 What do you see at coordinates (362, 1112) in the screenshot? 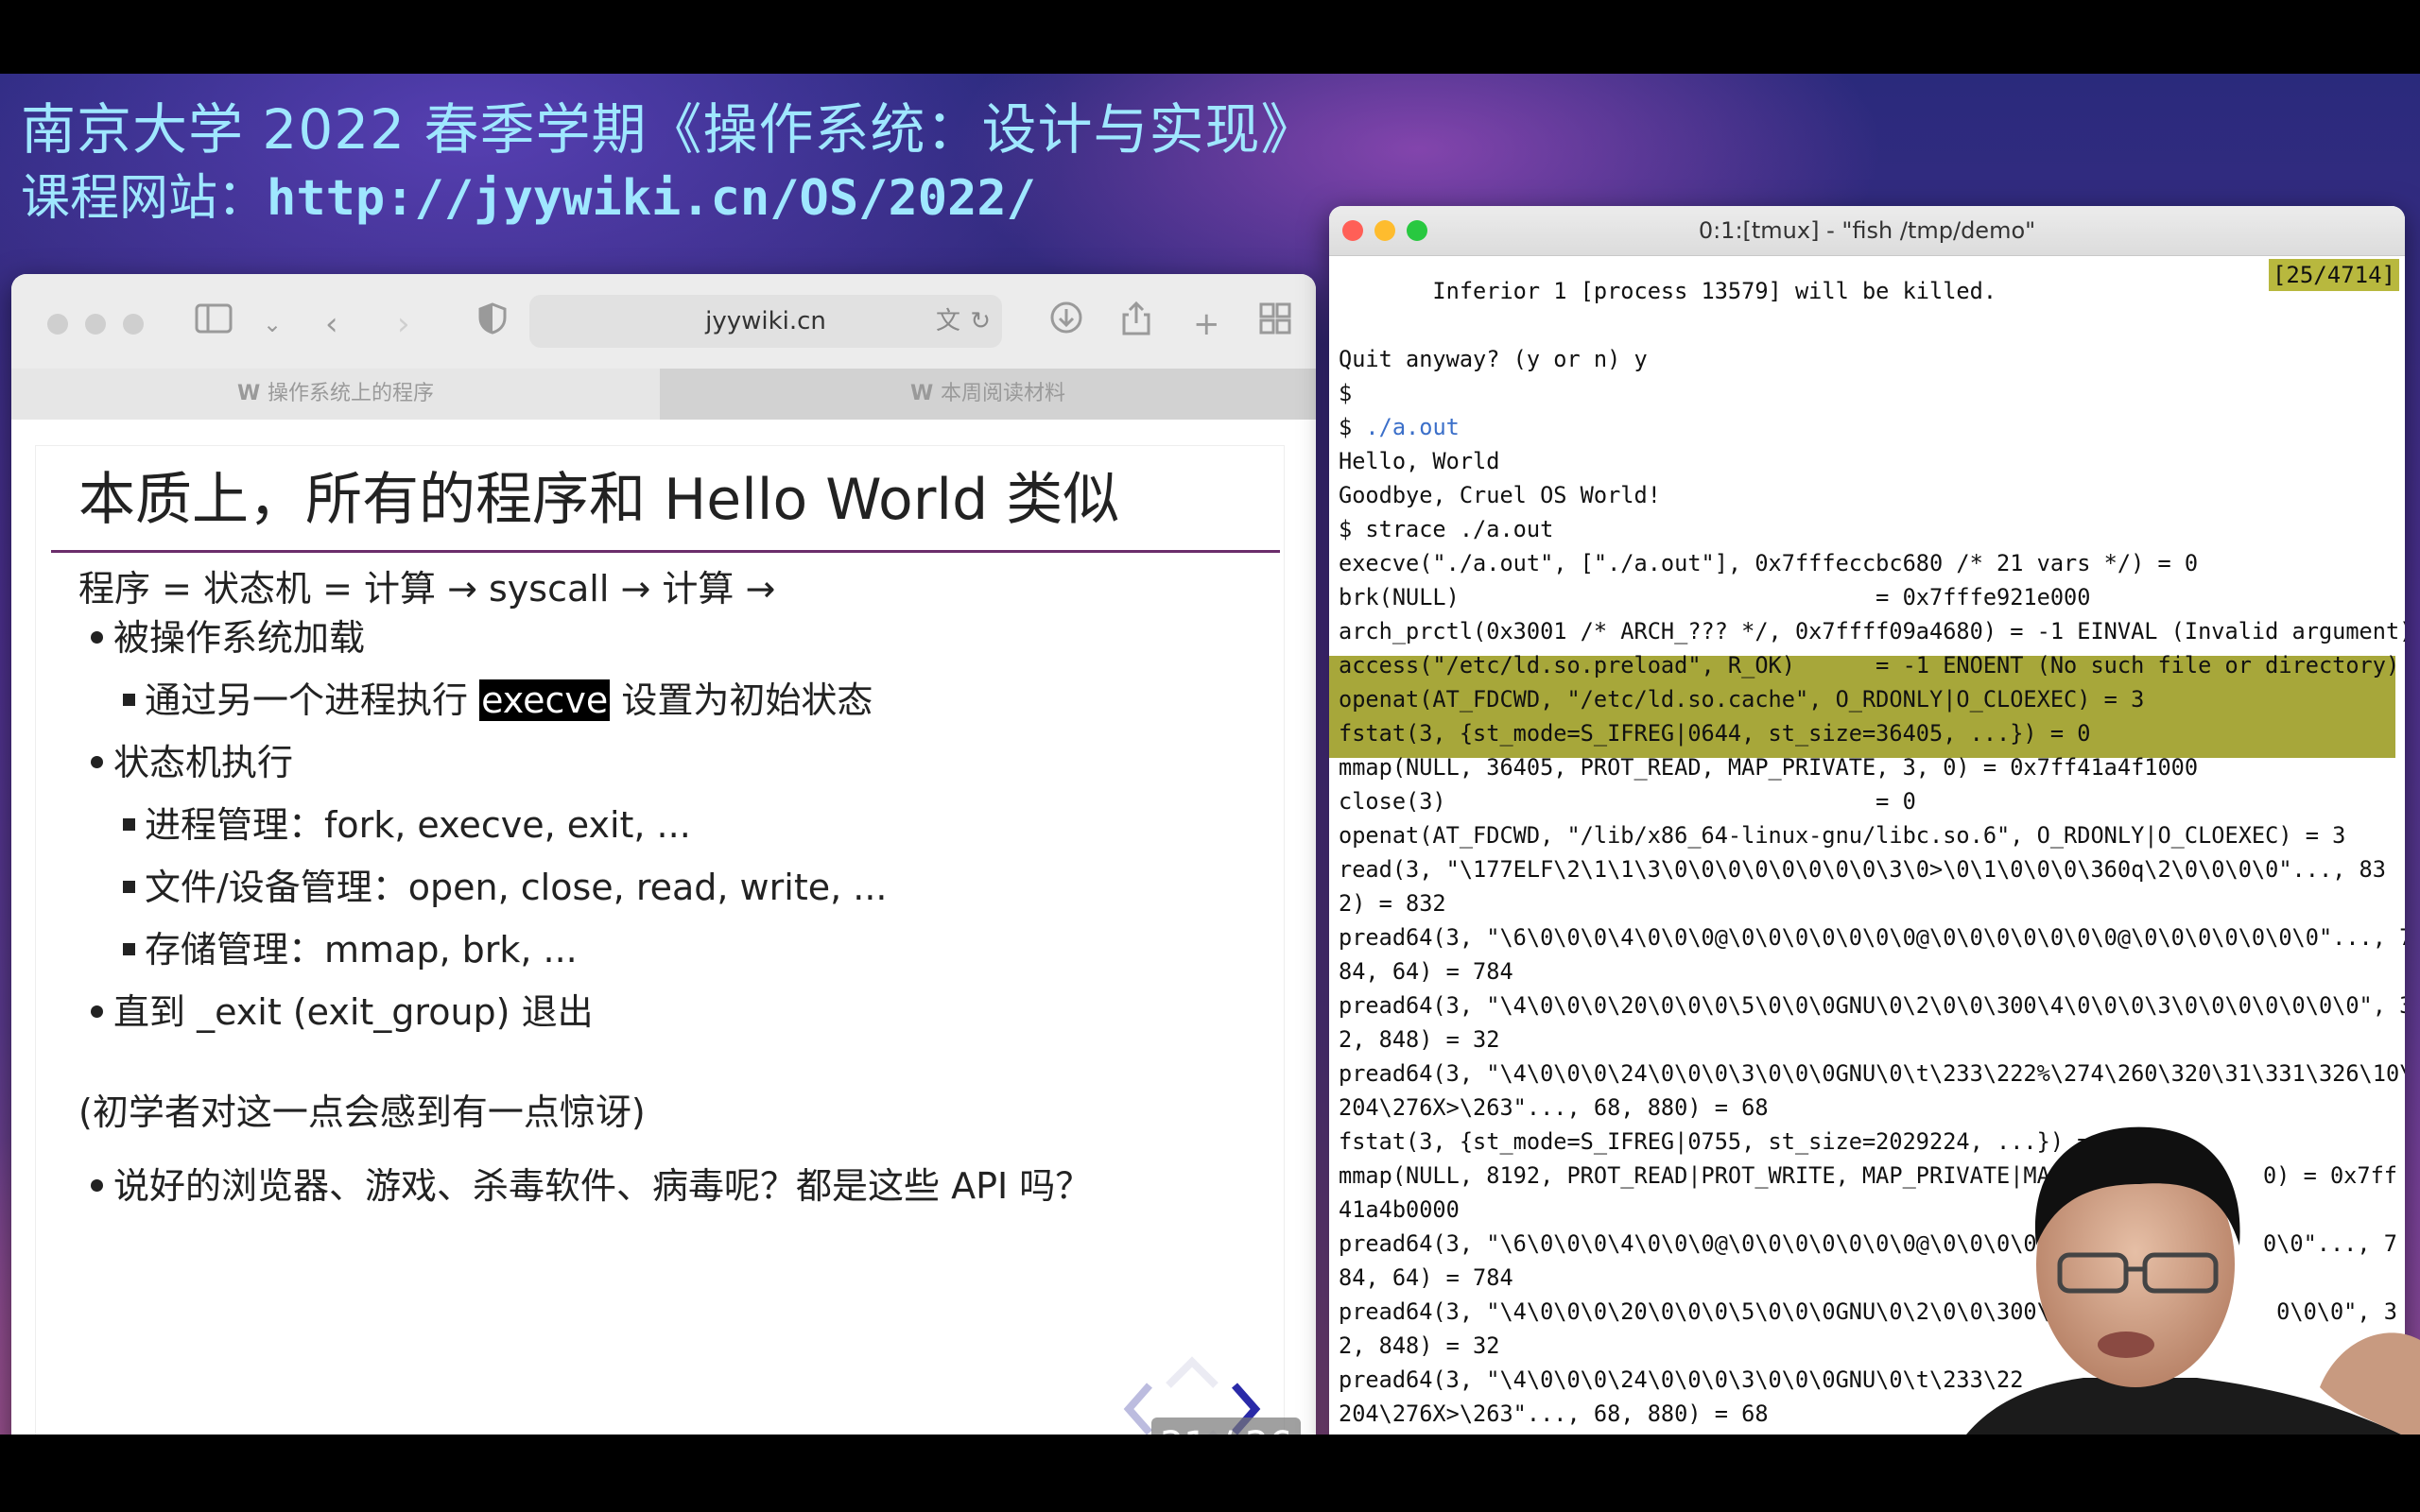
I see `slide-note: (初学者对这一点会感到有一点惊讶)` at bounding box center [362, 1112].